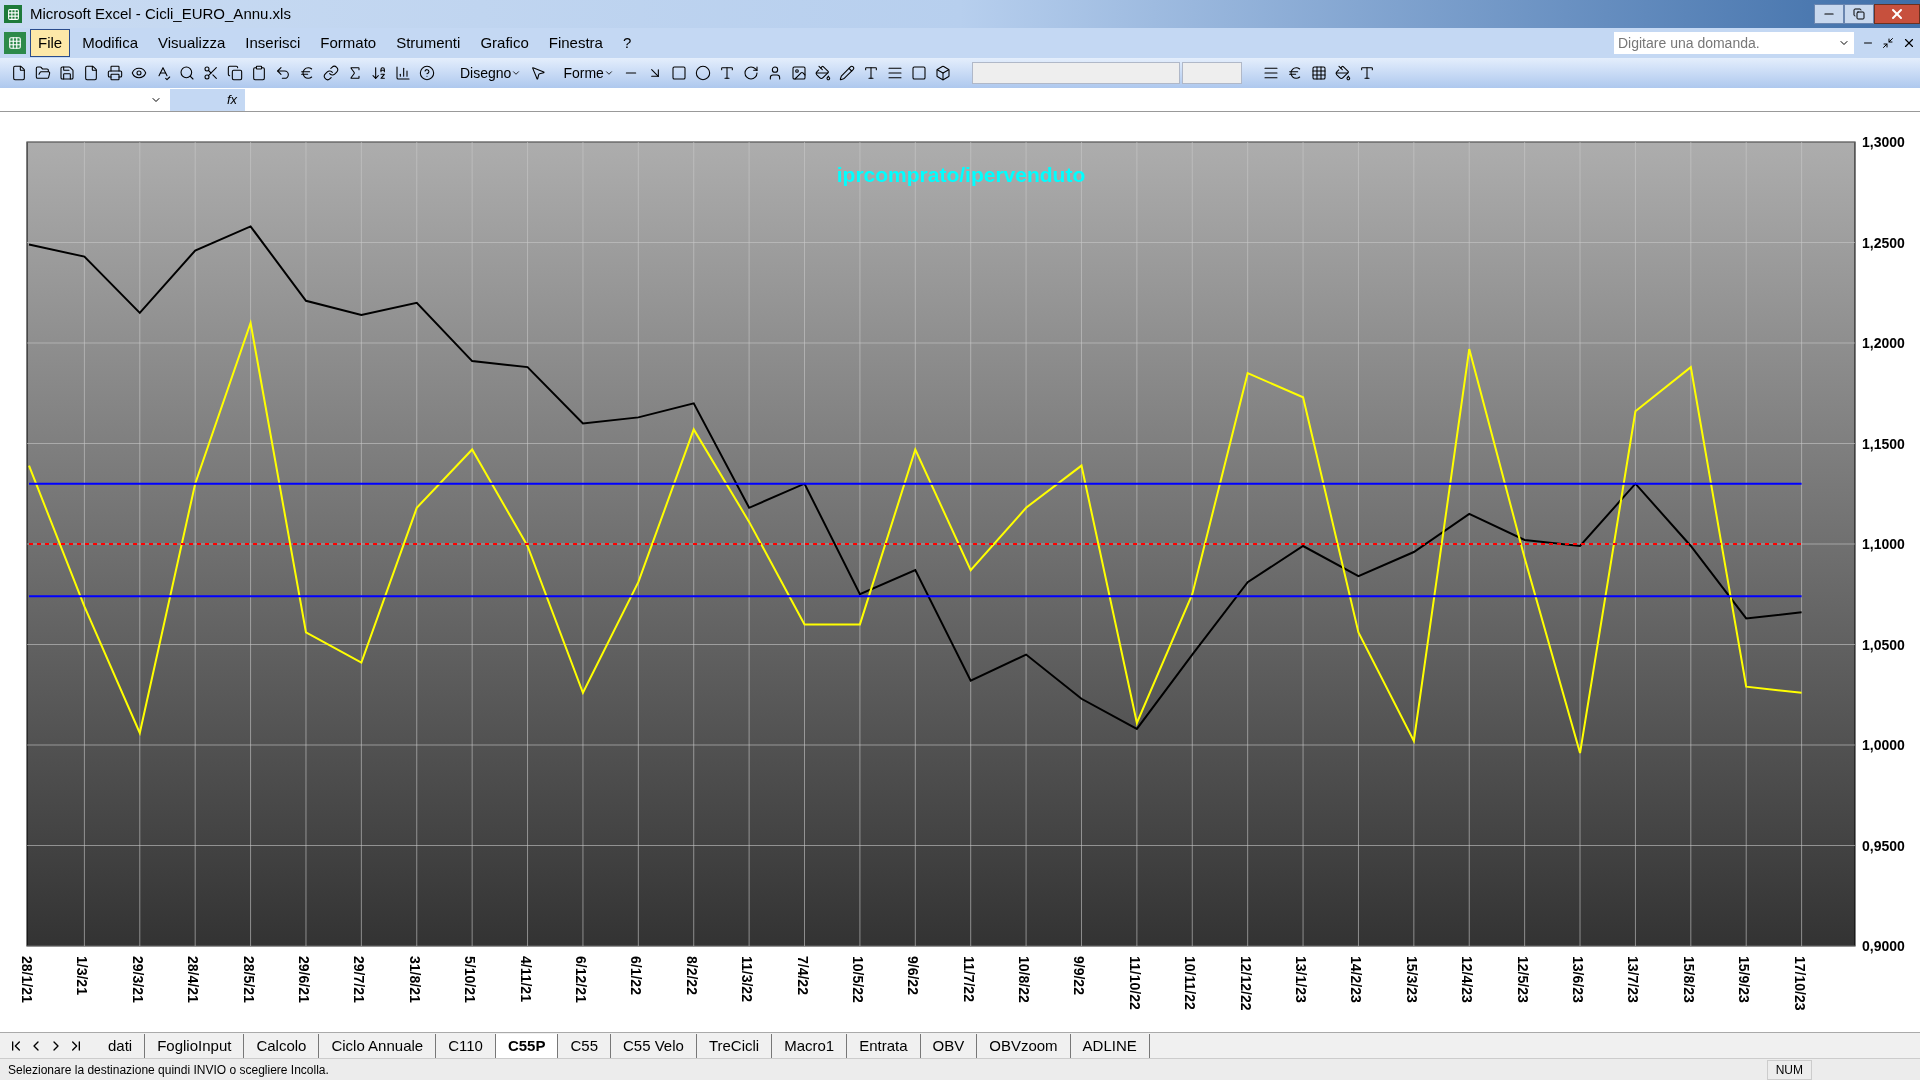 This screenshot has height=1080, width=1920. What do you see at coordinates (1578, 979) in the screenshot?
I see `axis-label: 13/6/23` at bounding box center [1578, 979].